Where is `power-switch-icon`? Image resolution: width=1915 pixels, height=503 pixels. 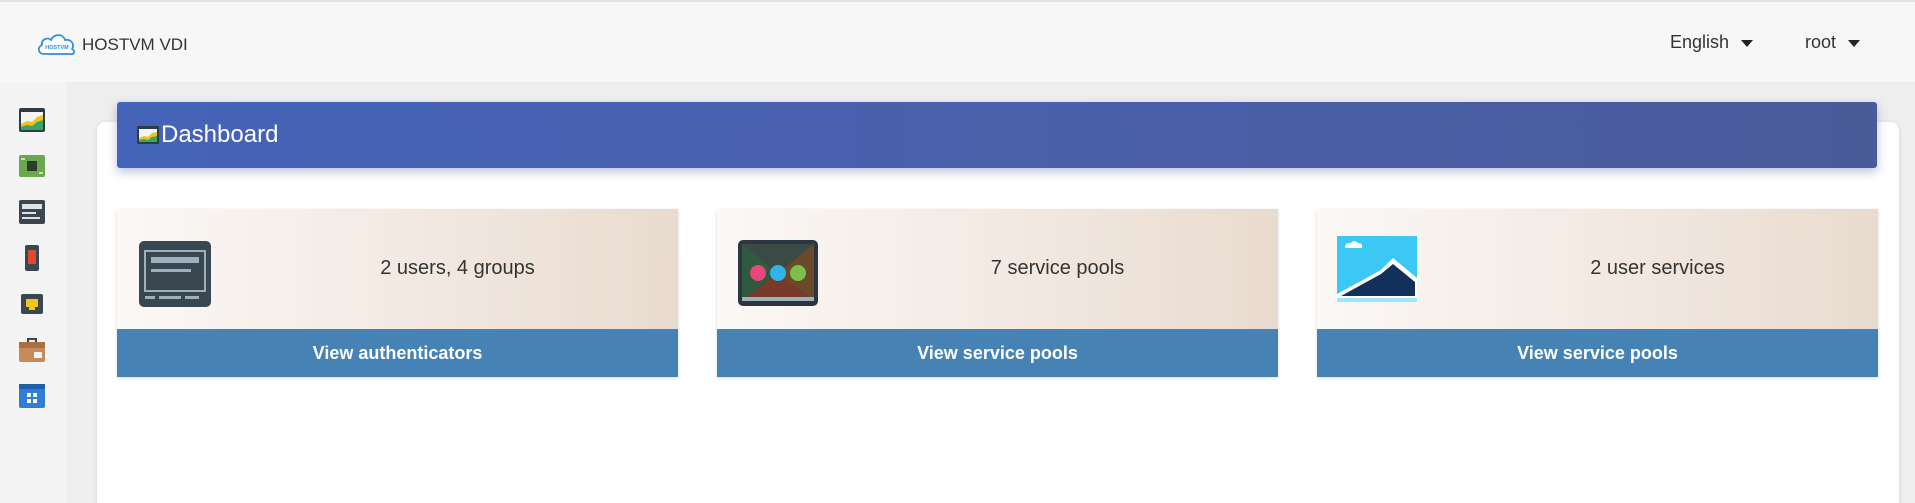
power-switch-icon is located at coordinates (32, 258).